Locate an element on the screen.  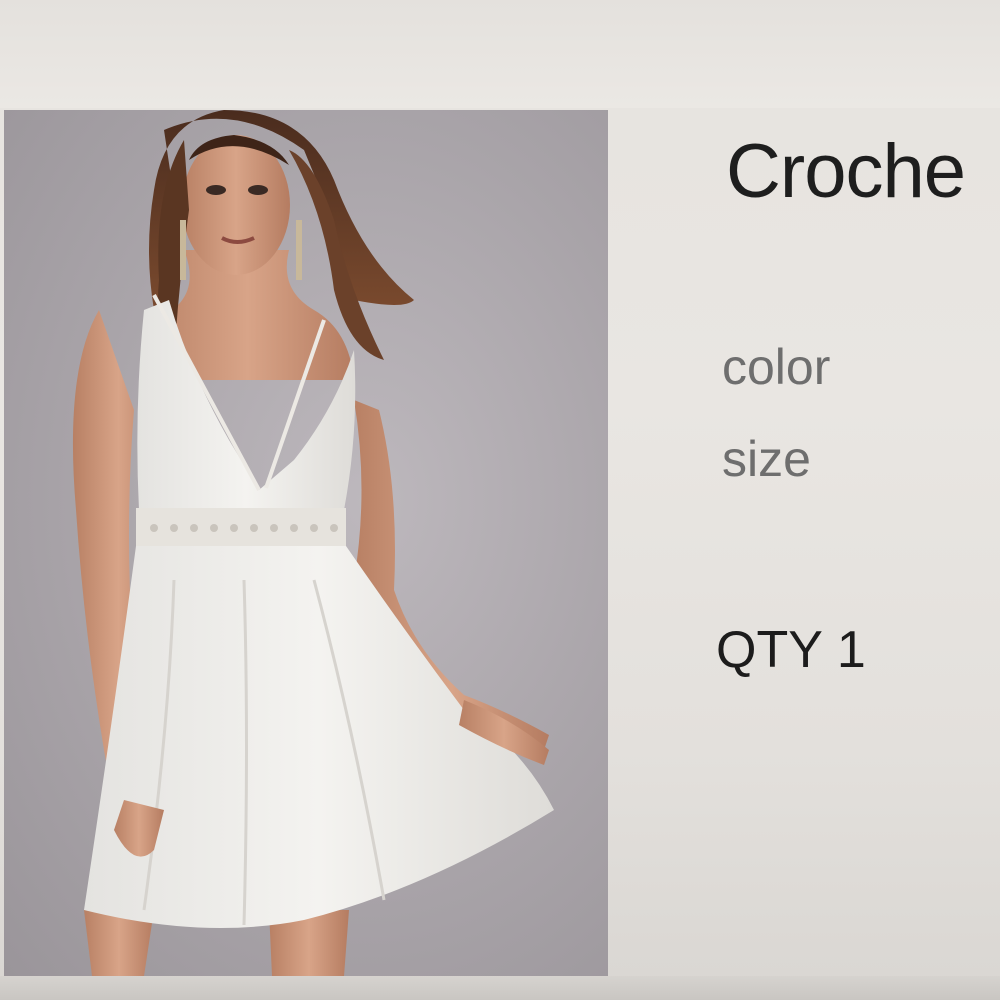
size-option-label: size is located at coordinates (766, 459).